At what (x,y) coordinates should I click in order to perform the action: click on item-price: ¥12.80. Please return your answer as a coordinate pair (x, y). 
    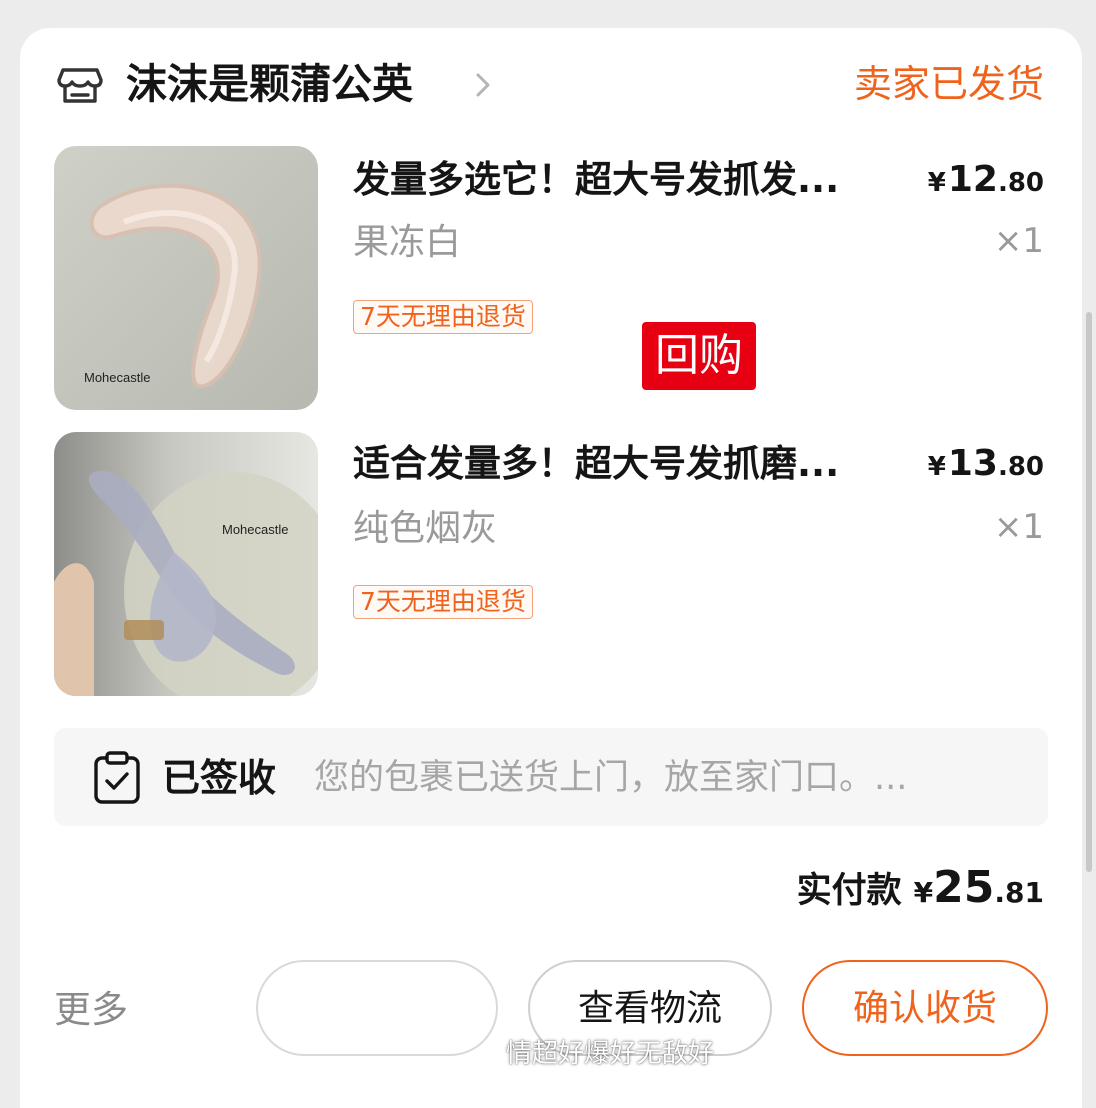
    Looking at the image, I should click on (985, 179).